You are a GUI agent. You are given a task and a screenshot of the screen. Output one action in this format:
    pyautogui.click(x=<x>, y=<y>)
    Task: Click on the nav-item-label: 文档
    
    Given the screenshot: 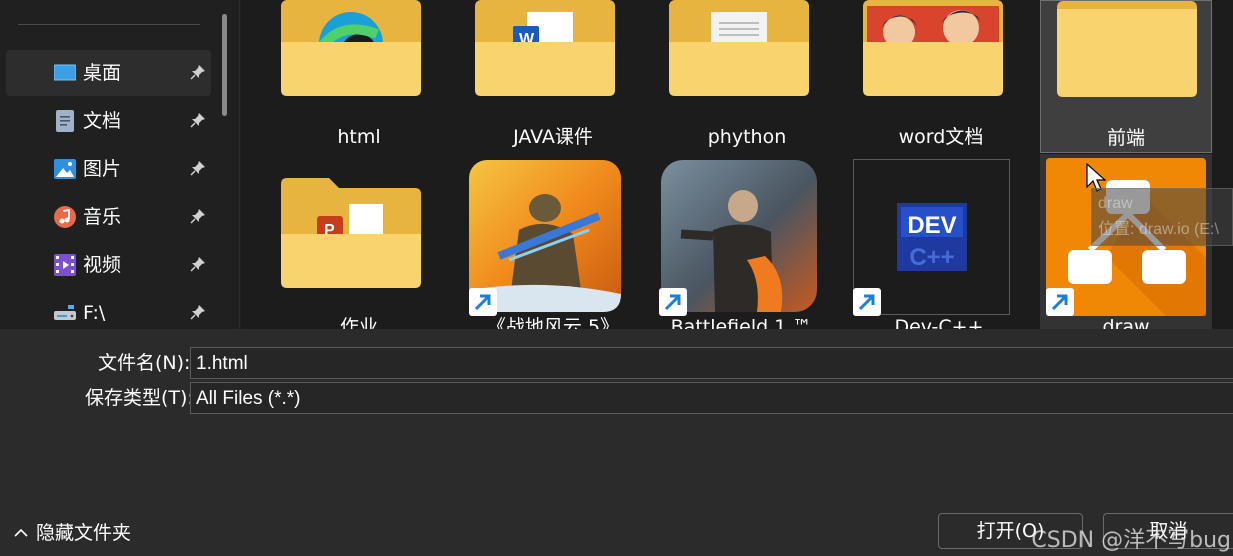 What is the action you would take?
    pyautogui.click(x=102, y=121)
    